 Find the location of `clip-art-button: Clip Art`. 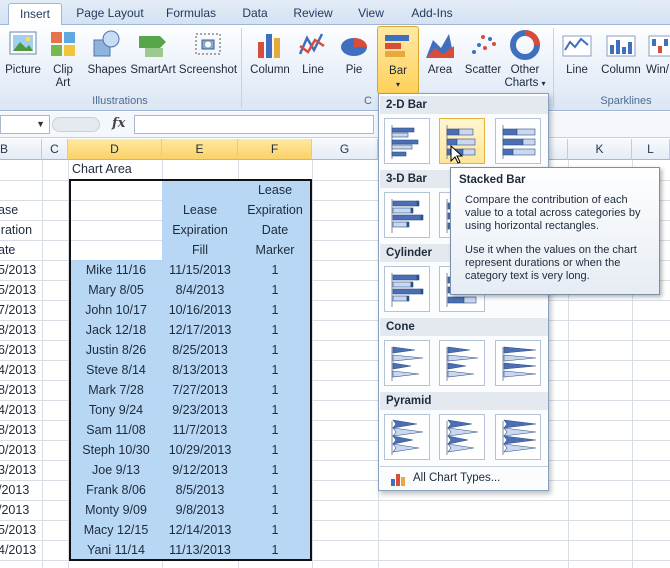

clip-art-button: Clip Art is located at coordinates (63, 59).